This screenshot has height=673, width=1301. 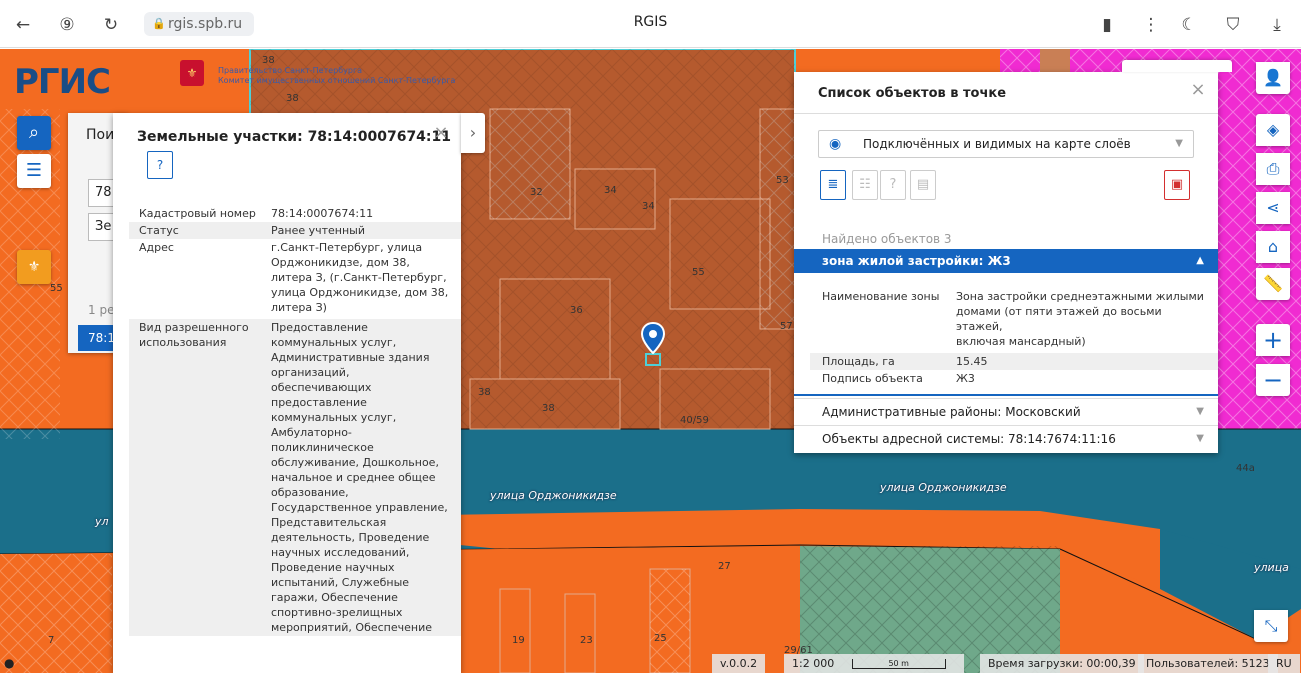 I want to click on document-view-button: ▤, so click(x=923, y=185).